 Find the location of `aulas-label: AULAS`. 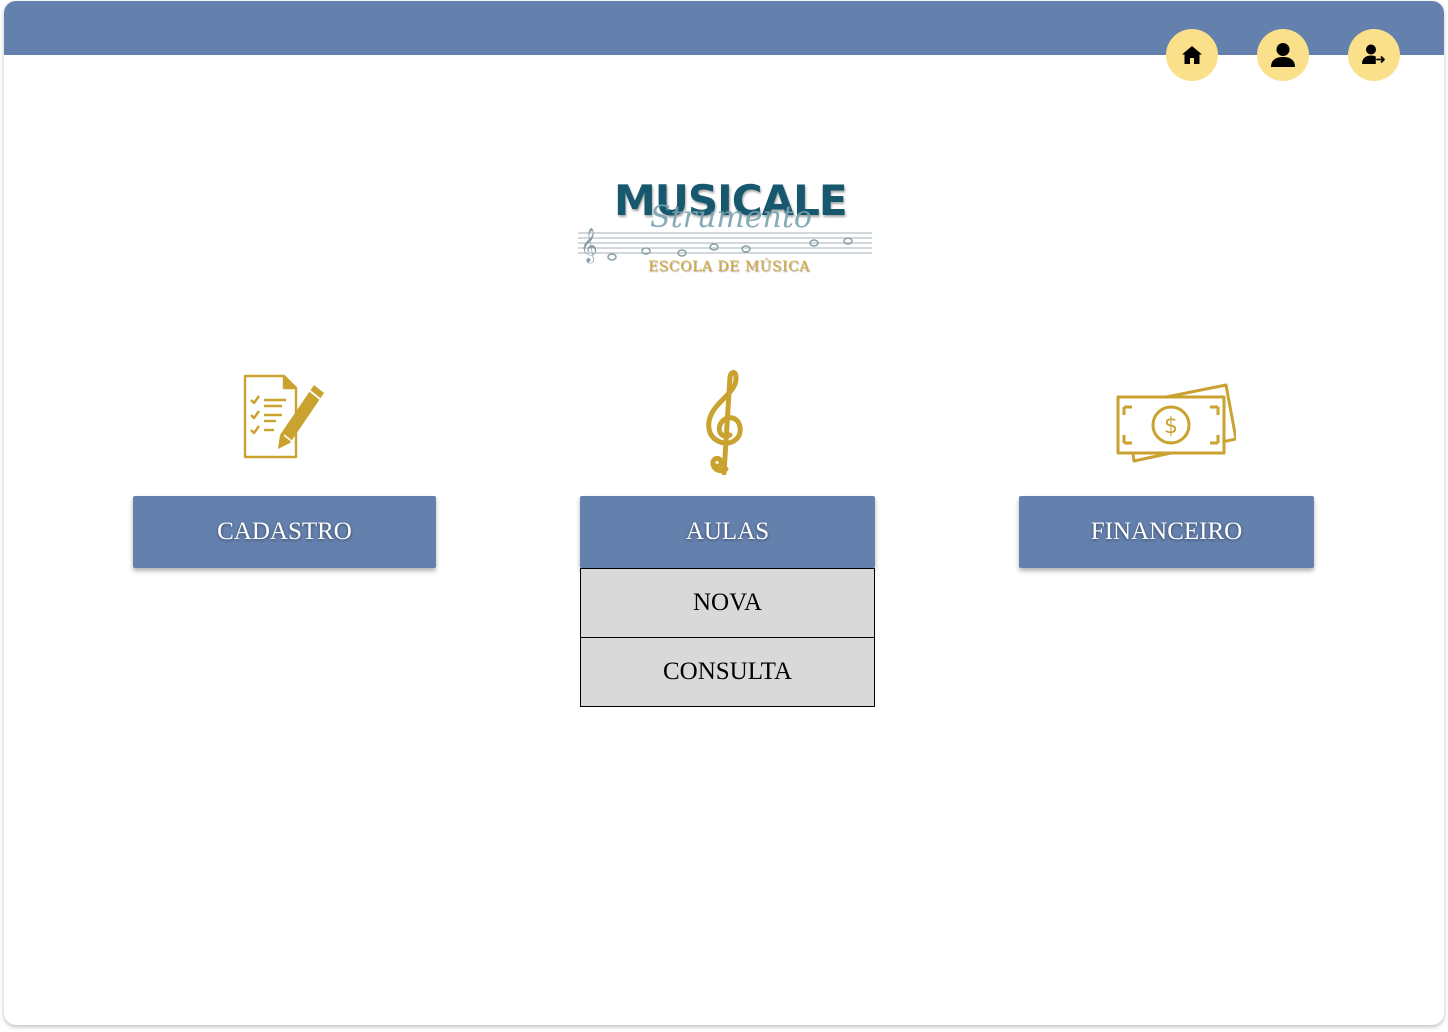

aulas-label: AULAS is located at coordinates (727, 531).